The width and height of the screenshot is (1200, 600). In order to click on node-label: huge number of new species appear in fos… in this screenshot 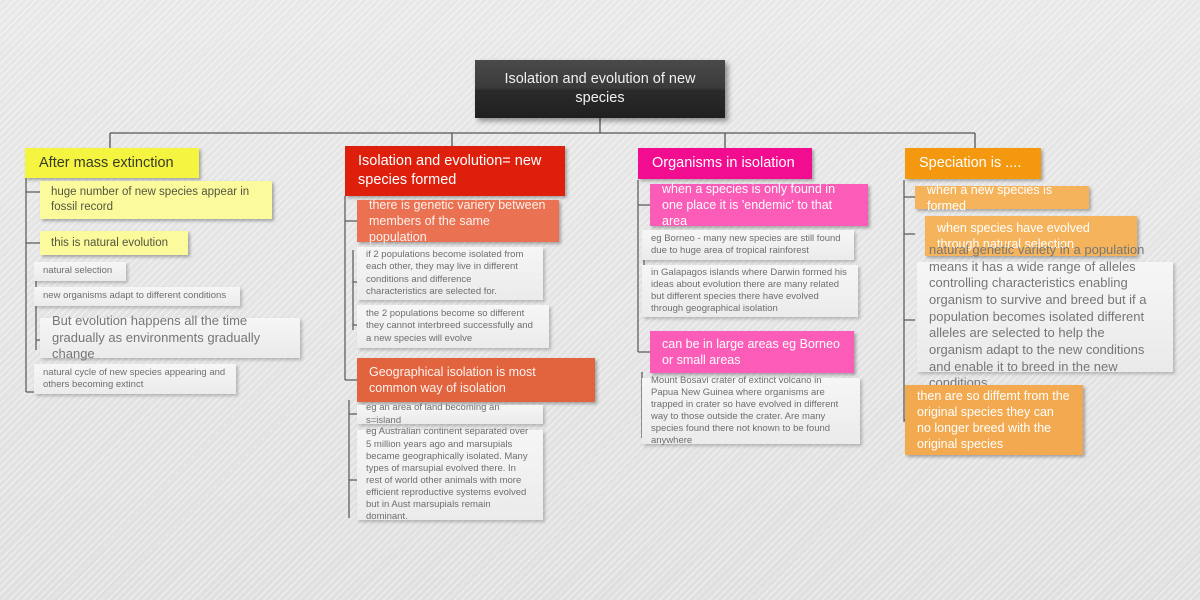, I will do `click(150, 199)`.